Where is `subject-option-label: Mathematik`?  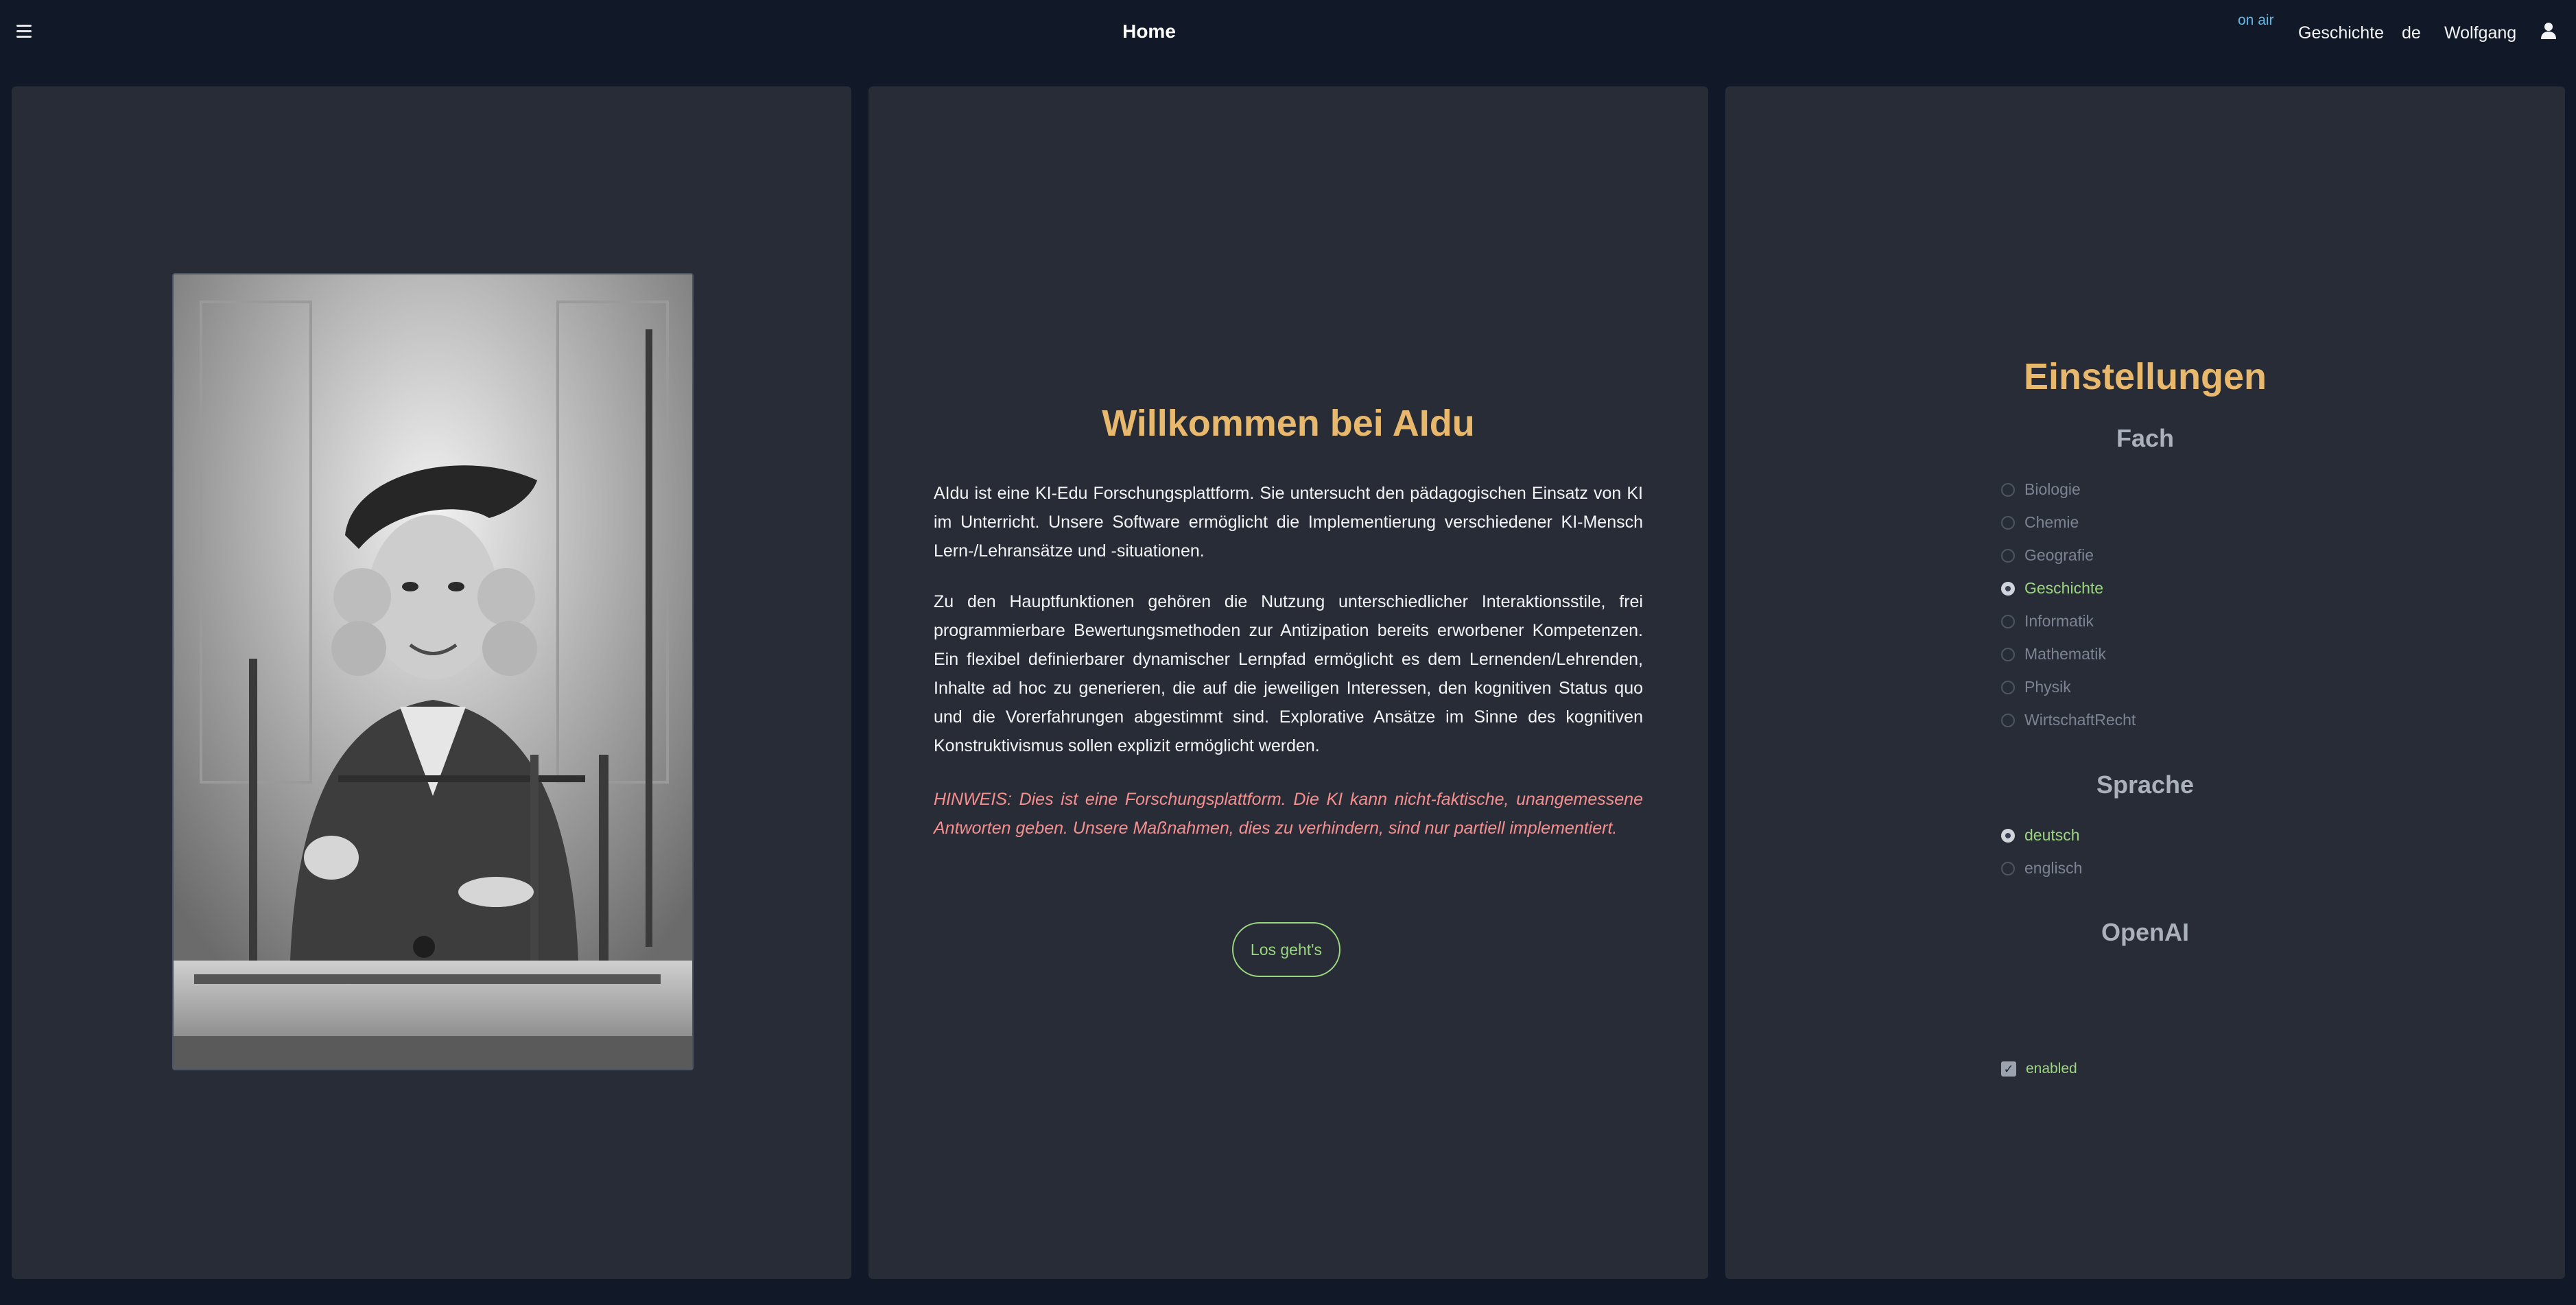 subject-option-label: Mathematik is located at coordinates (2065, 654).